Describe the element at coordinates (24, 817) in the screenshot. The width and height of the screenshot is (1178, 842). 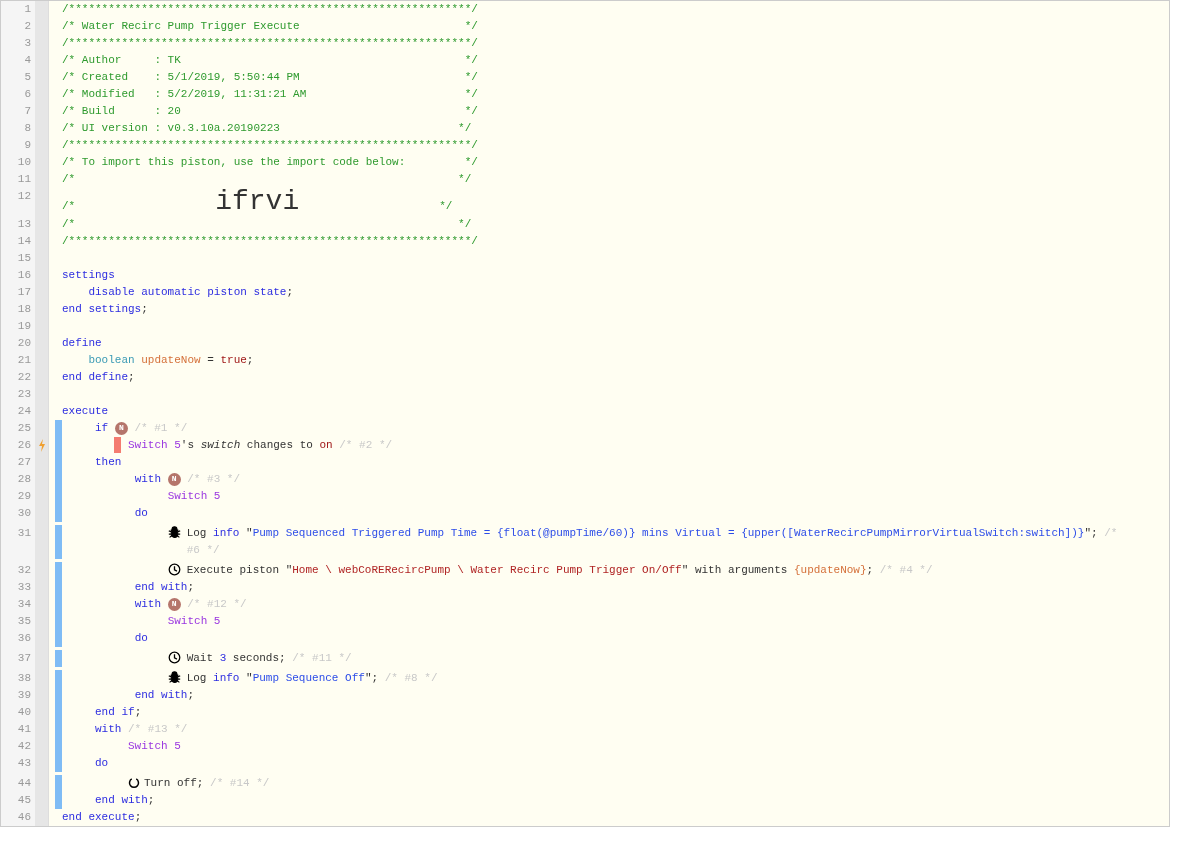
I see `line-number: 46` at that location.